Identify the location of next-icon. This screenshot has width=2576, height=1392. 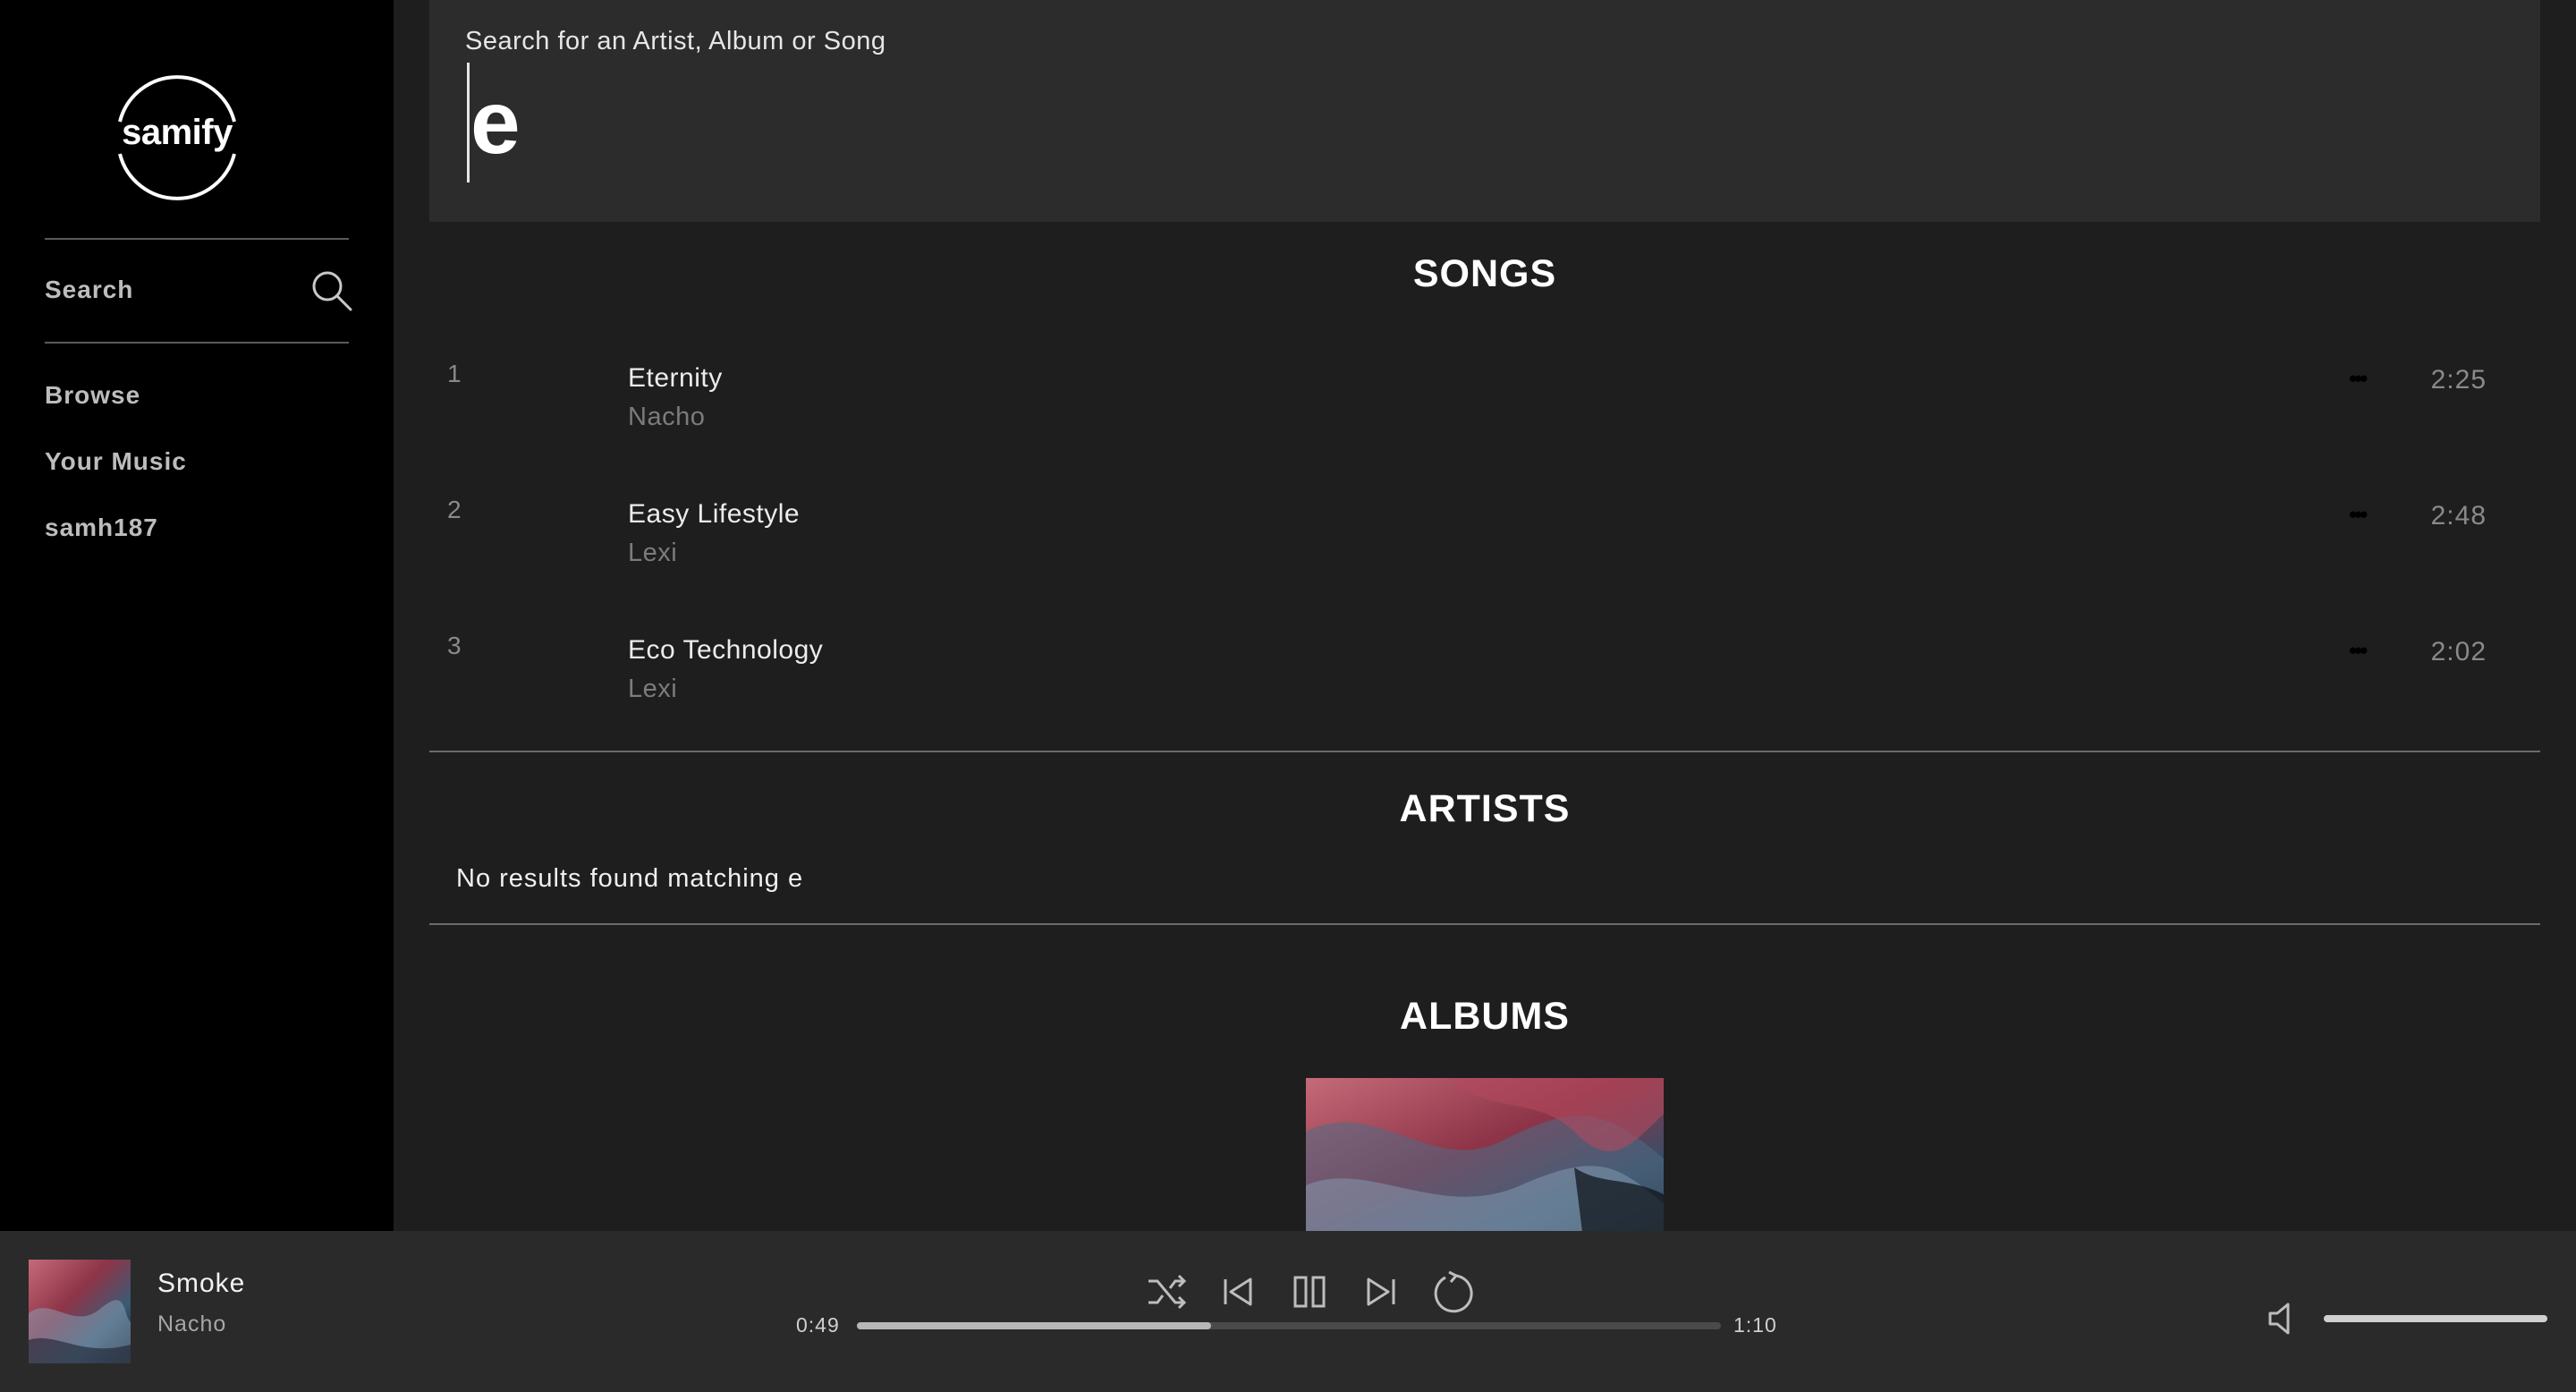
(1381, 1291).